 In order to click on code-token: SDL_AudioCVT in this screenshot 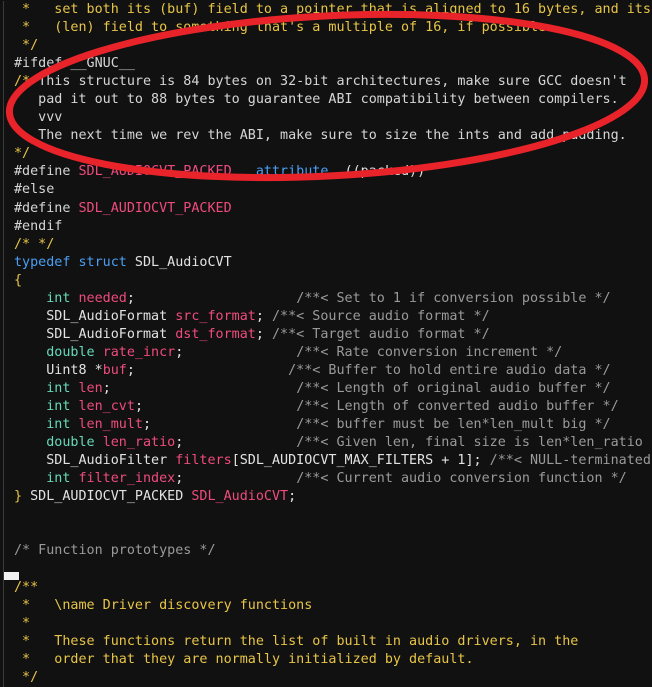, I will do `click(240, 497)`.